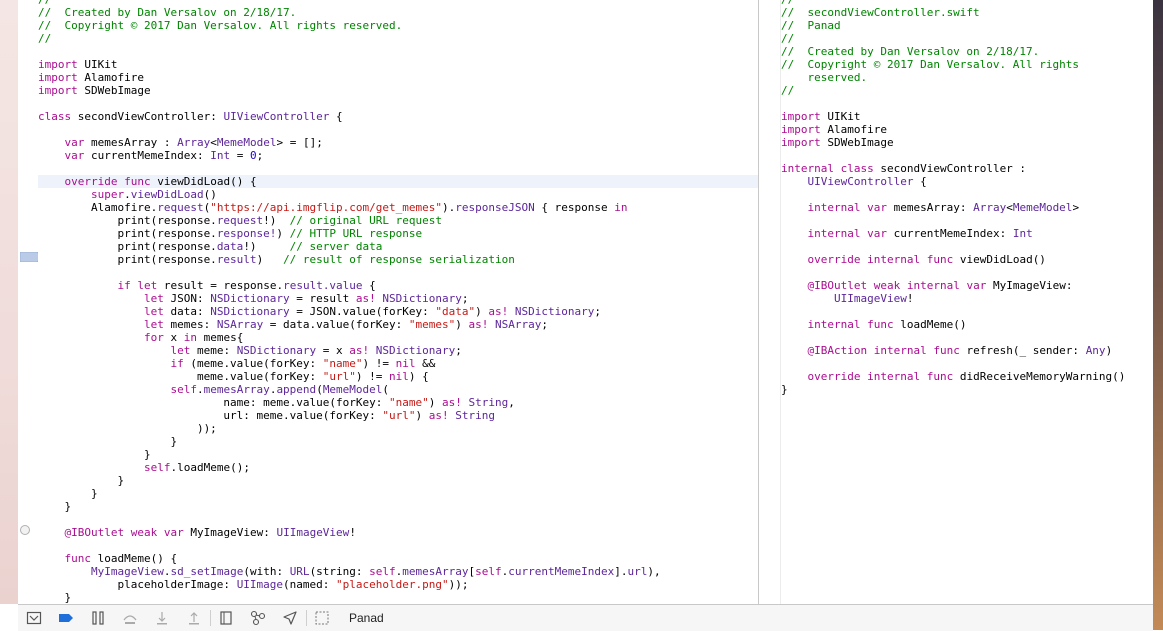 The image size is (1163, 631). What do you see at coordinates (398, 181) in the screenshot?
I see `editor-code-line: override func viewDidLoad() {` at bounding box center [398, 181].